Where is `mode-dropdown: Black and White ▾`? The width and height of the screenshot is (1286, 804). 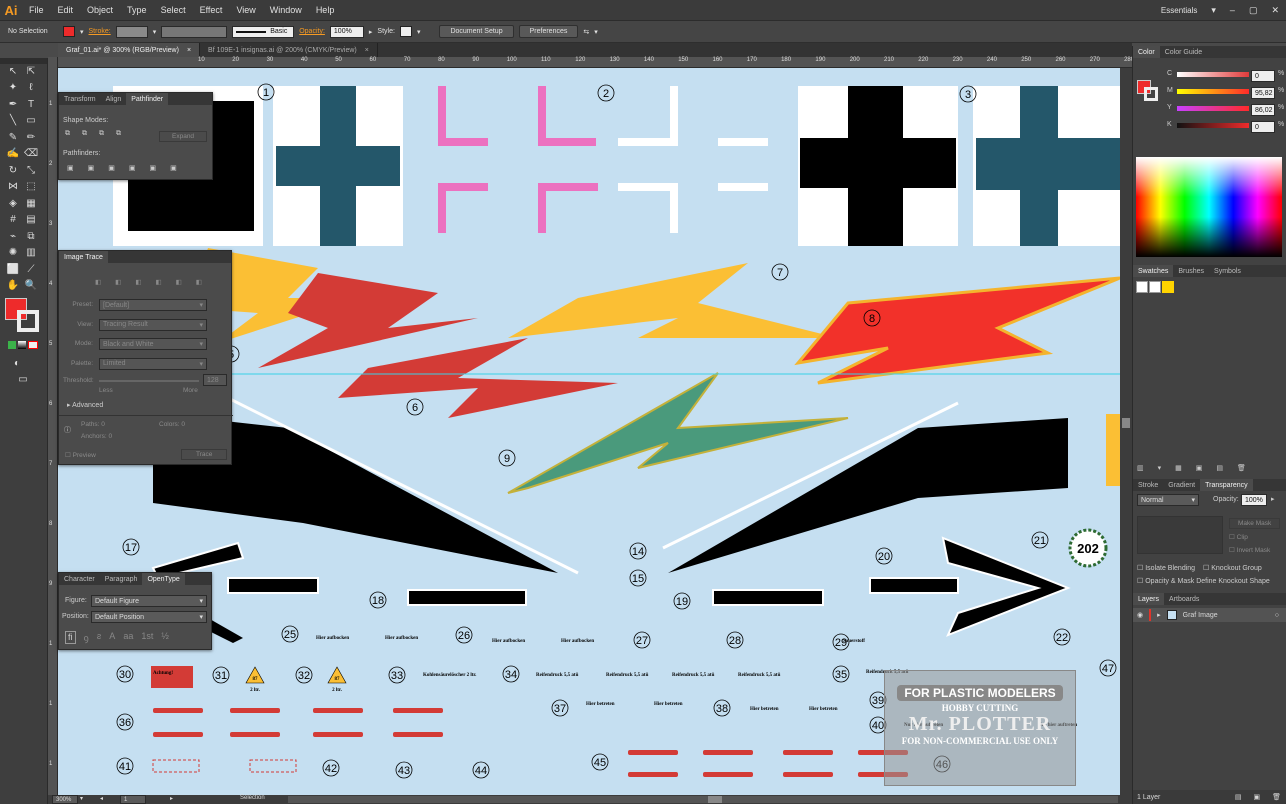
mode-dropdown: Black and White ▾ is located at coordinates (153, 344).